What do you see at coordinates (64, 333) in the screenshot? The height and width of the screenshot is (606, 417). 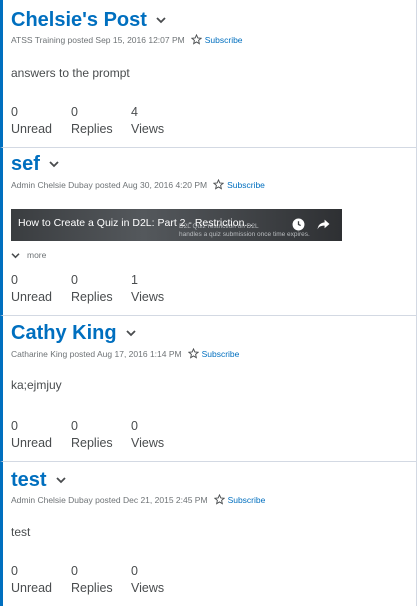 I see `post-title: Cathy King` at bounding box center [64, 333].